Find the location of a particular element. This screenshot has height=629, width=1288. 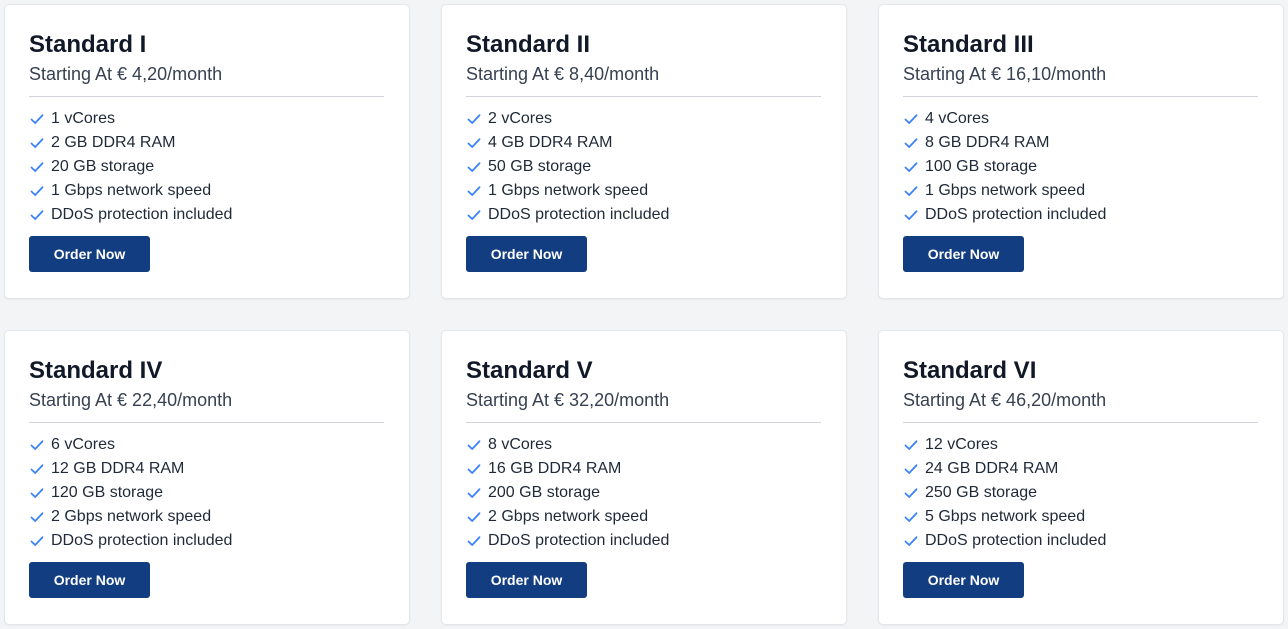

feature-item: 8 vCores is located at coordinates (644, 445).